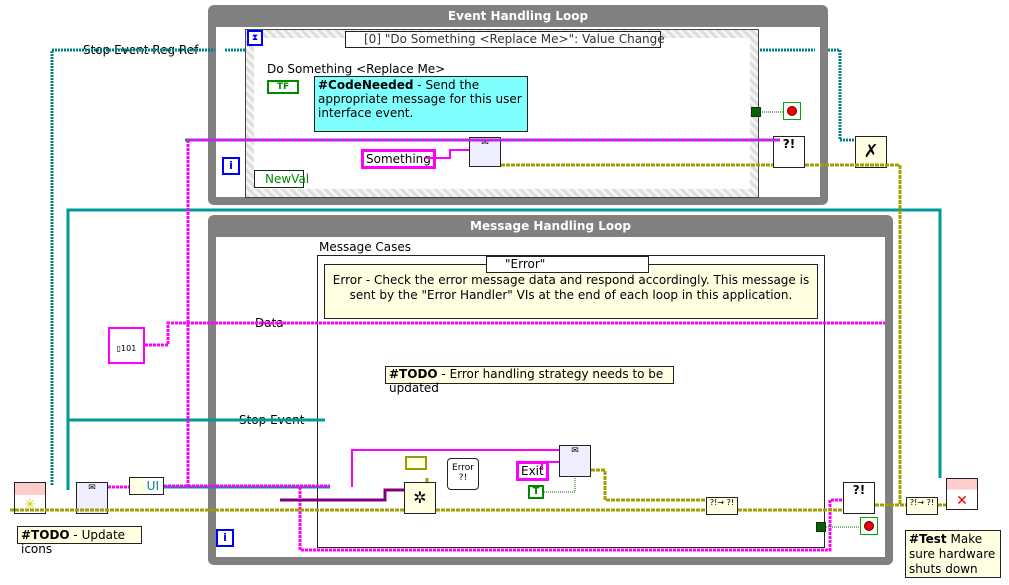 This screenshot has width=1009, height=585. Describe the element at coordinates (356, 69) in the screenshot. I see `control-label: Do Something <Replace Me>` at that location.